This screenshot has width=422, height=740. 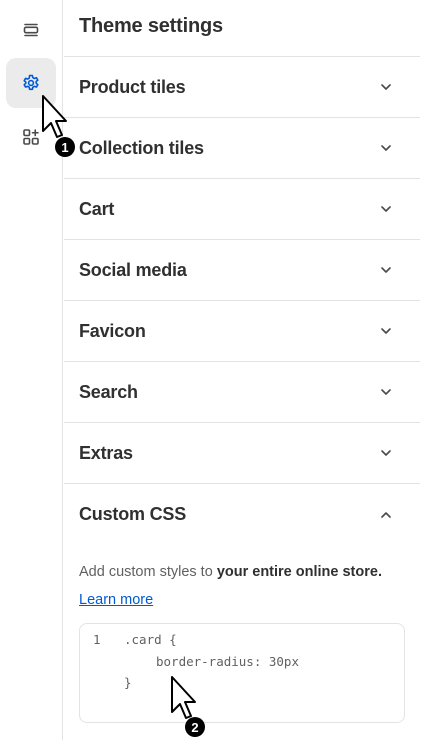 I want to click on code-line: border-radius: 30px, so click(x=227, y=661).